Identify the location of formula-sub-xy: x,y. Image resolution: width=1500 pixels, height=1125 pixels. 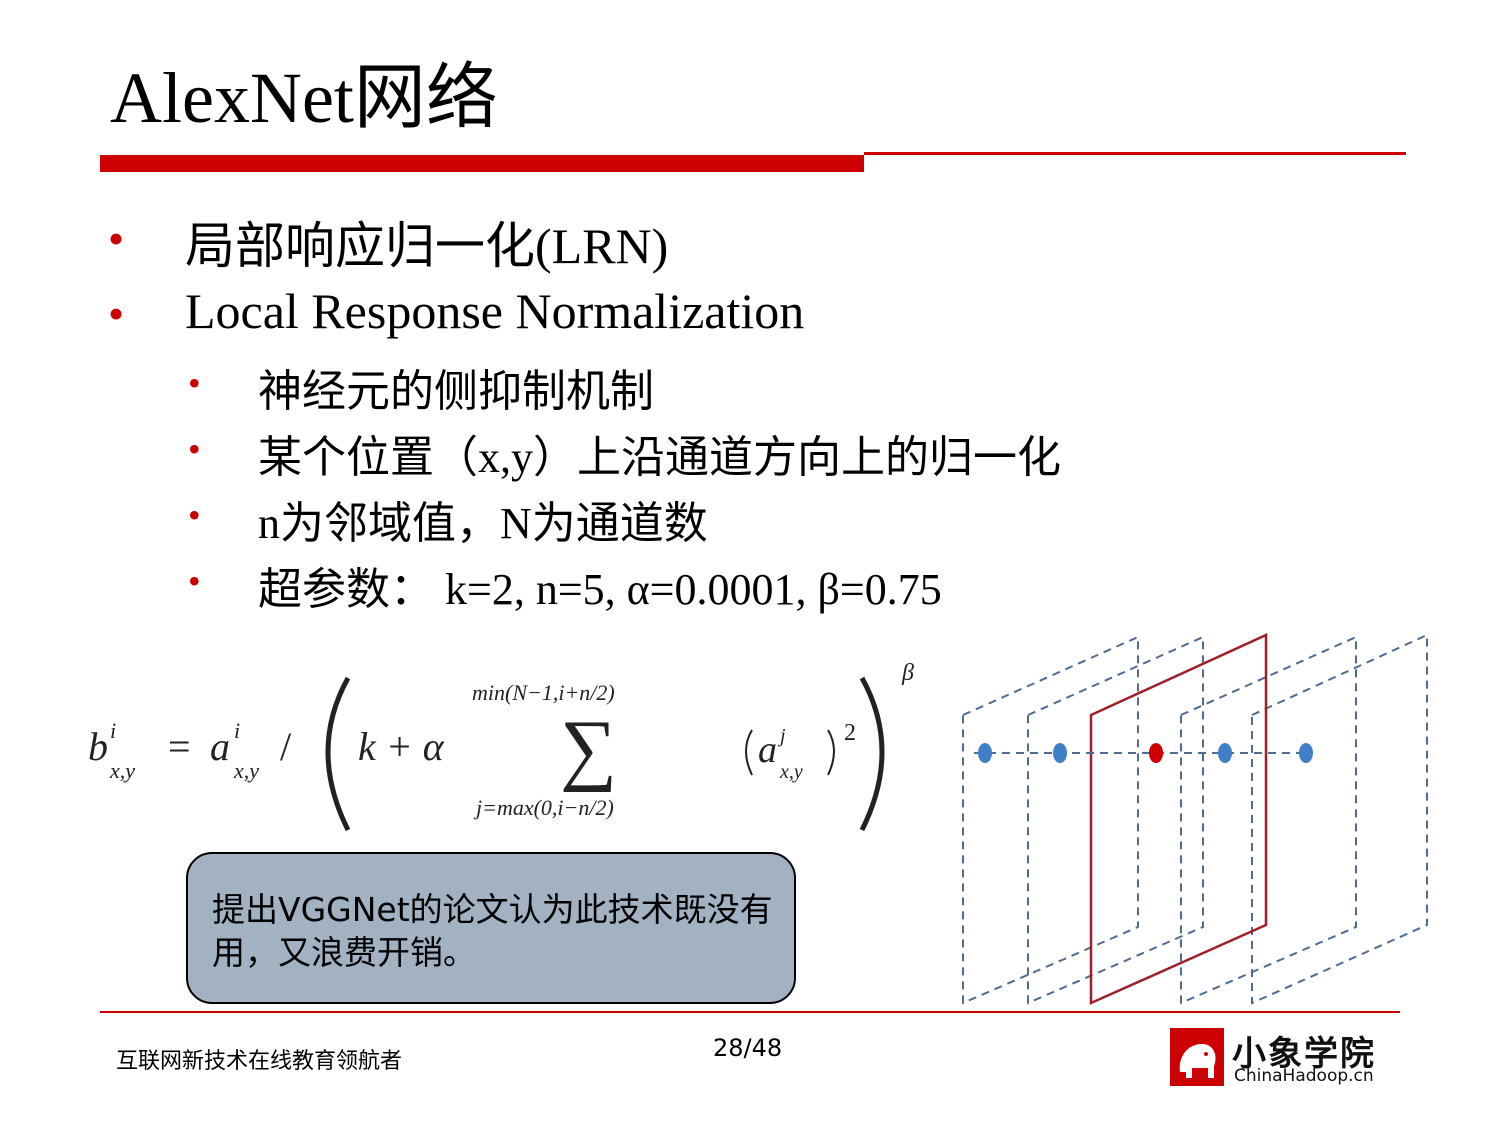
(122, 770).